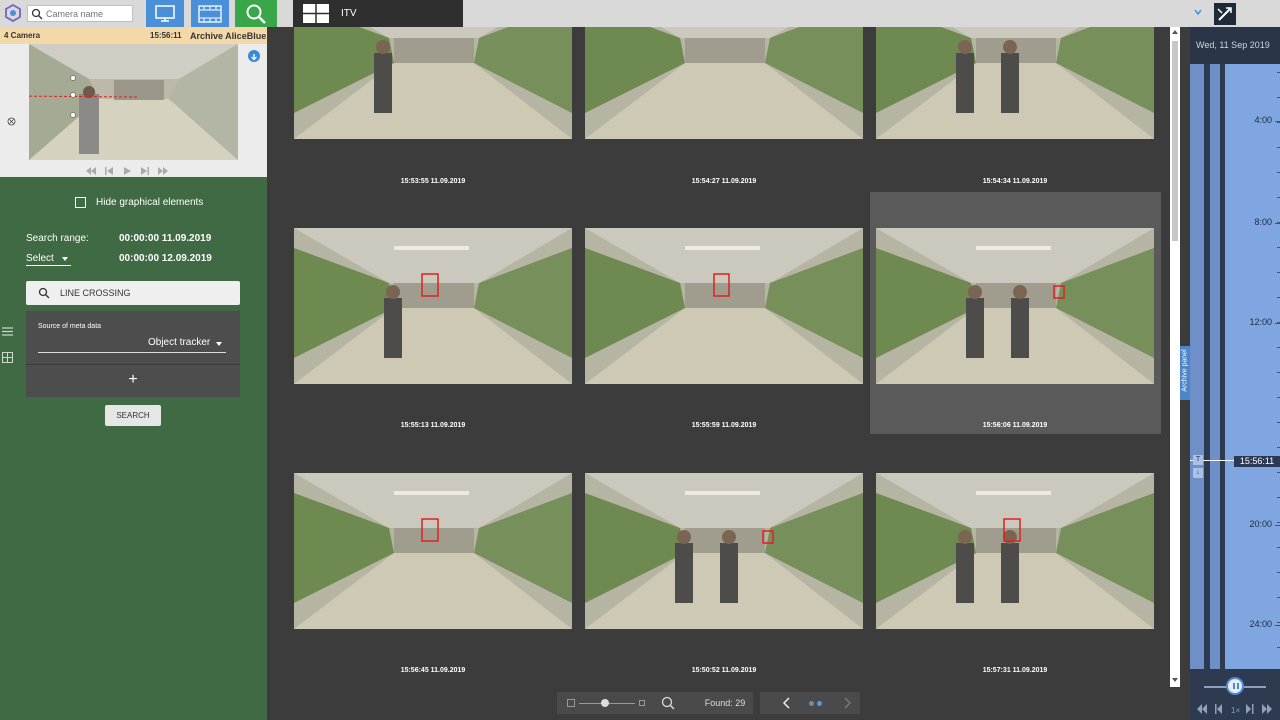 This screenshot has height=720, width=1280. Describe the element at coordinates (1015, 670) in the screenshot. I see `result-timestamp: 15:57:31 11.09.2019` at that location.